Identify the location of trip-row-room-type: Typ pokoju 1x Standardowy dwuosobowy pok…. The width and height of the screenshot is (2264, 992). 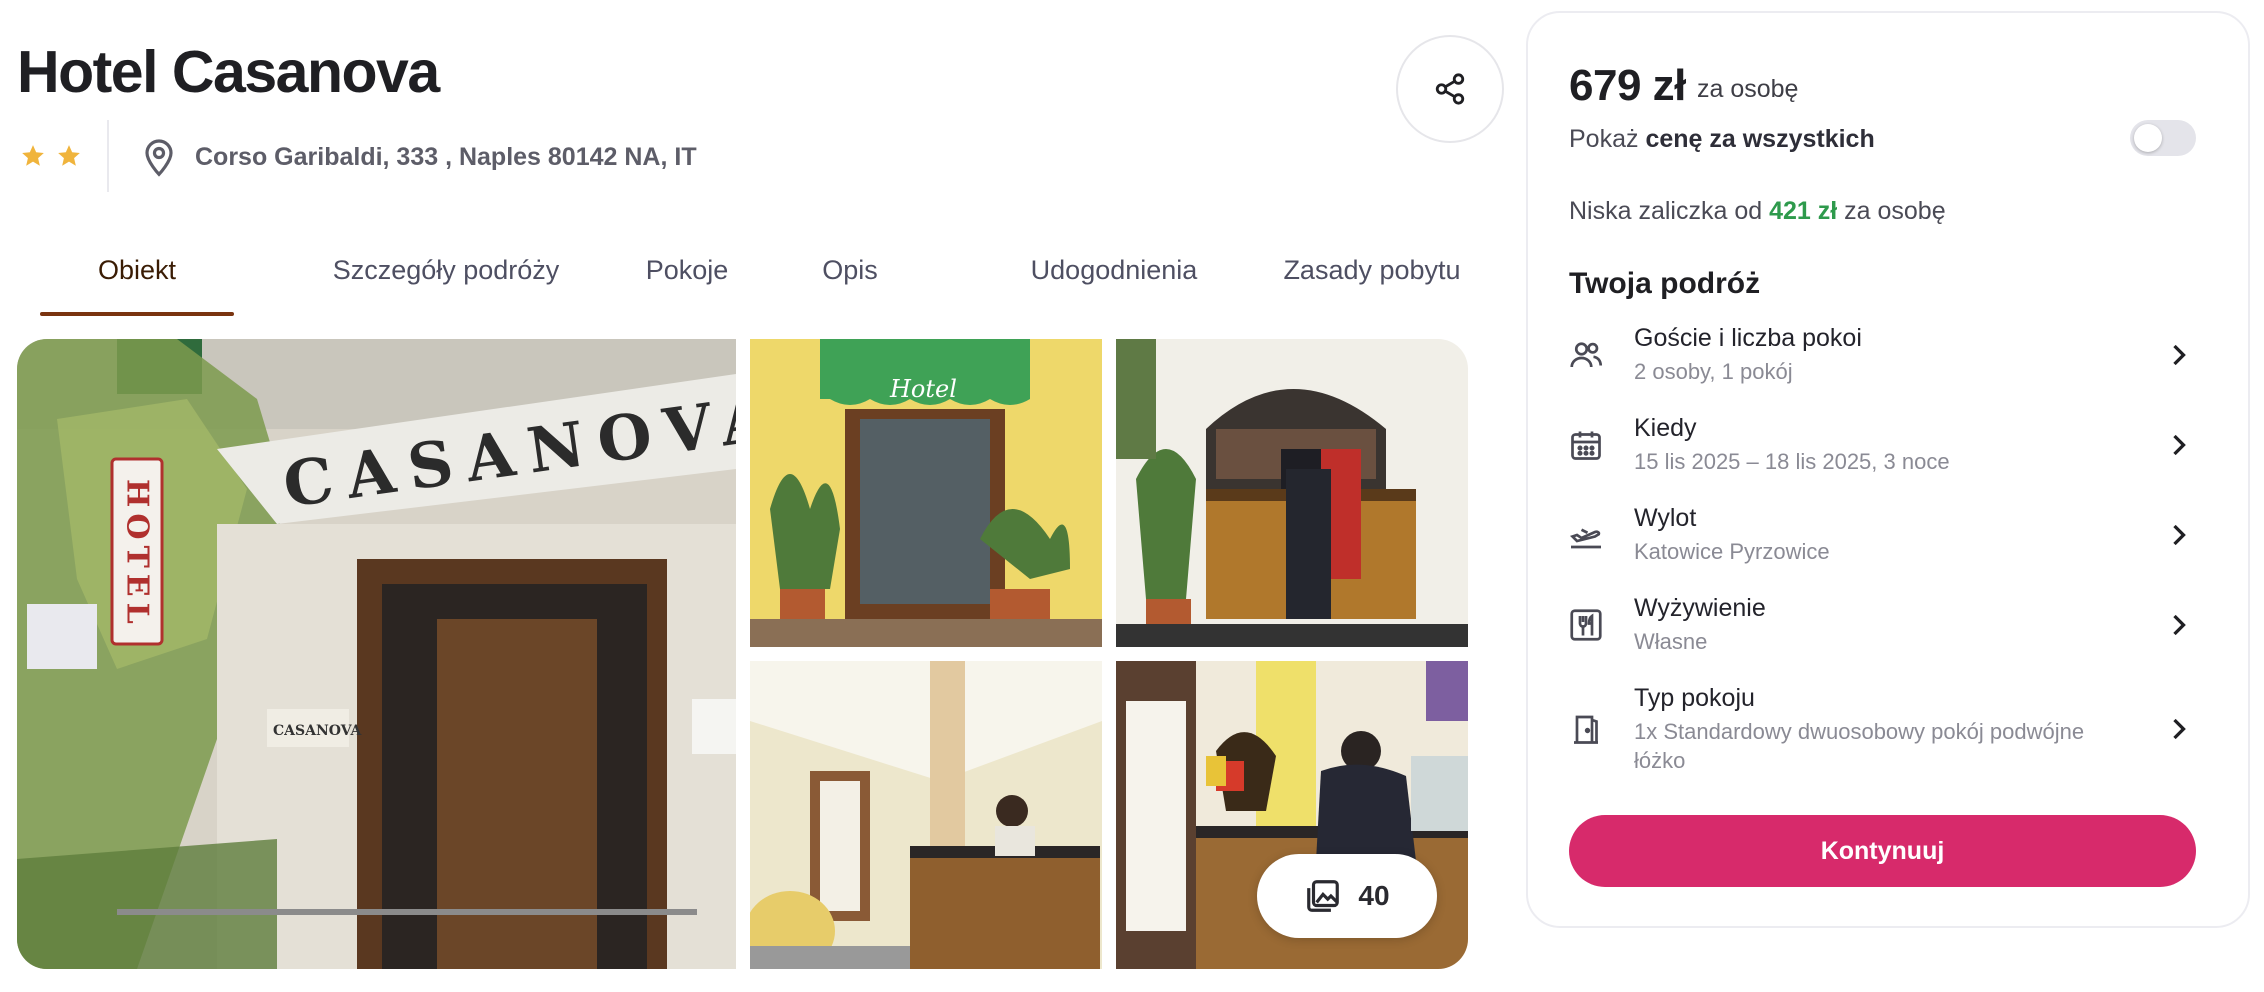
(1885, 731).